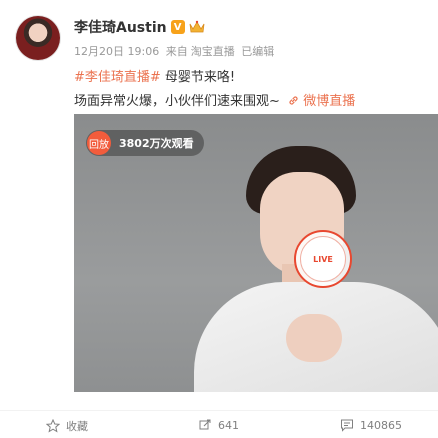 The height and width of the screenshot is (438, 438). What do you see at coordinates (117, 77) in the screenshot?
I see `hashtag-link: #李佳琦直播#` at bounding box center [117, 77].